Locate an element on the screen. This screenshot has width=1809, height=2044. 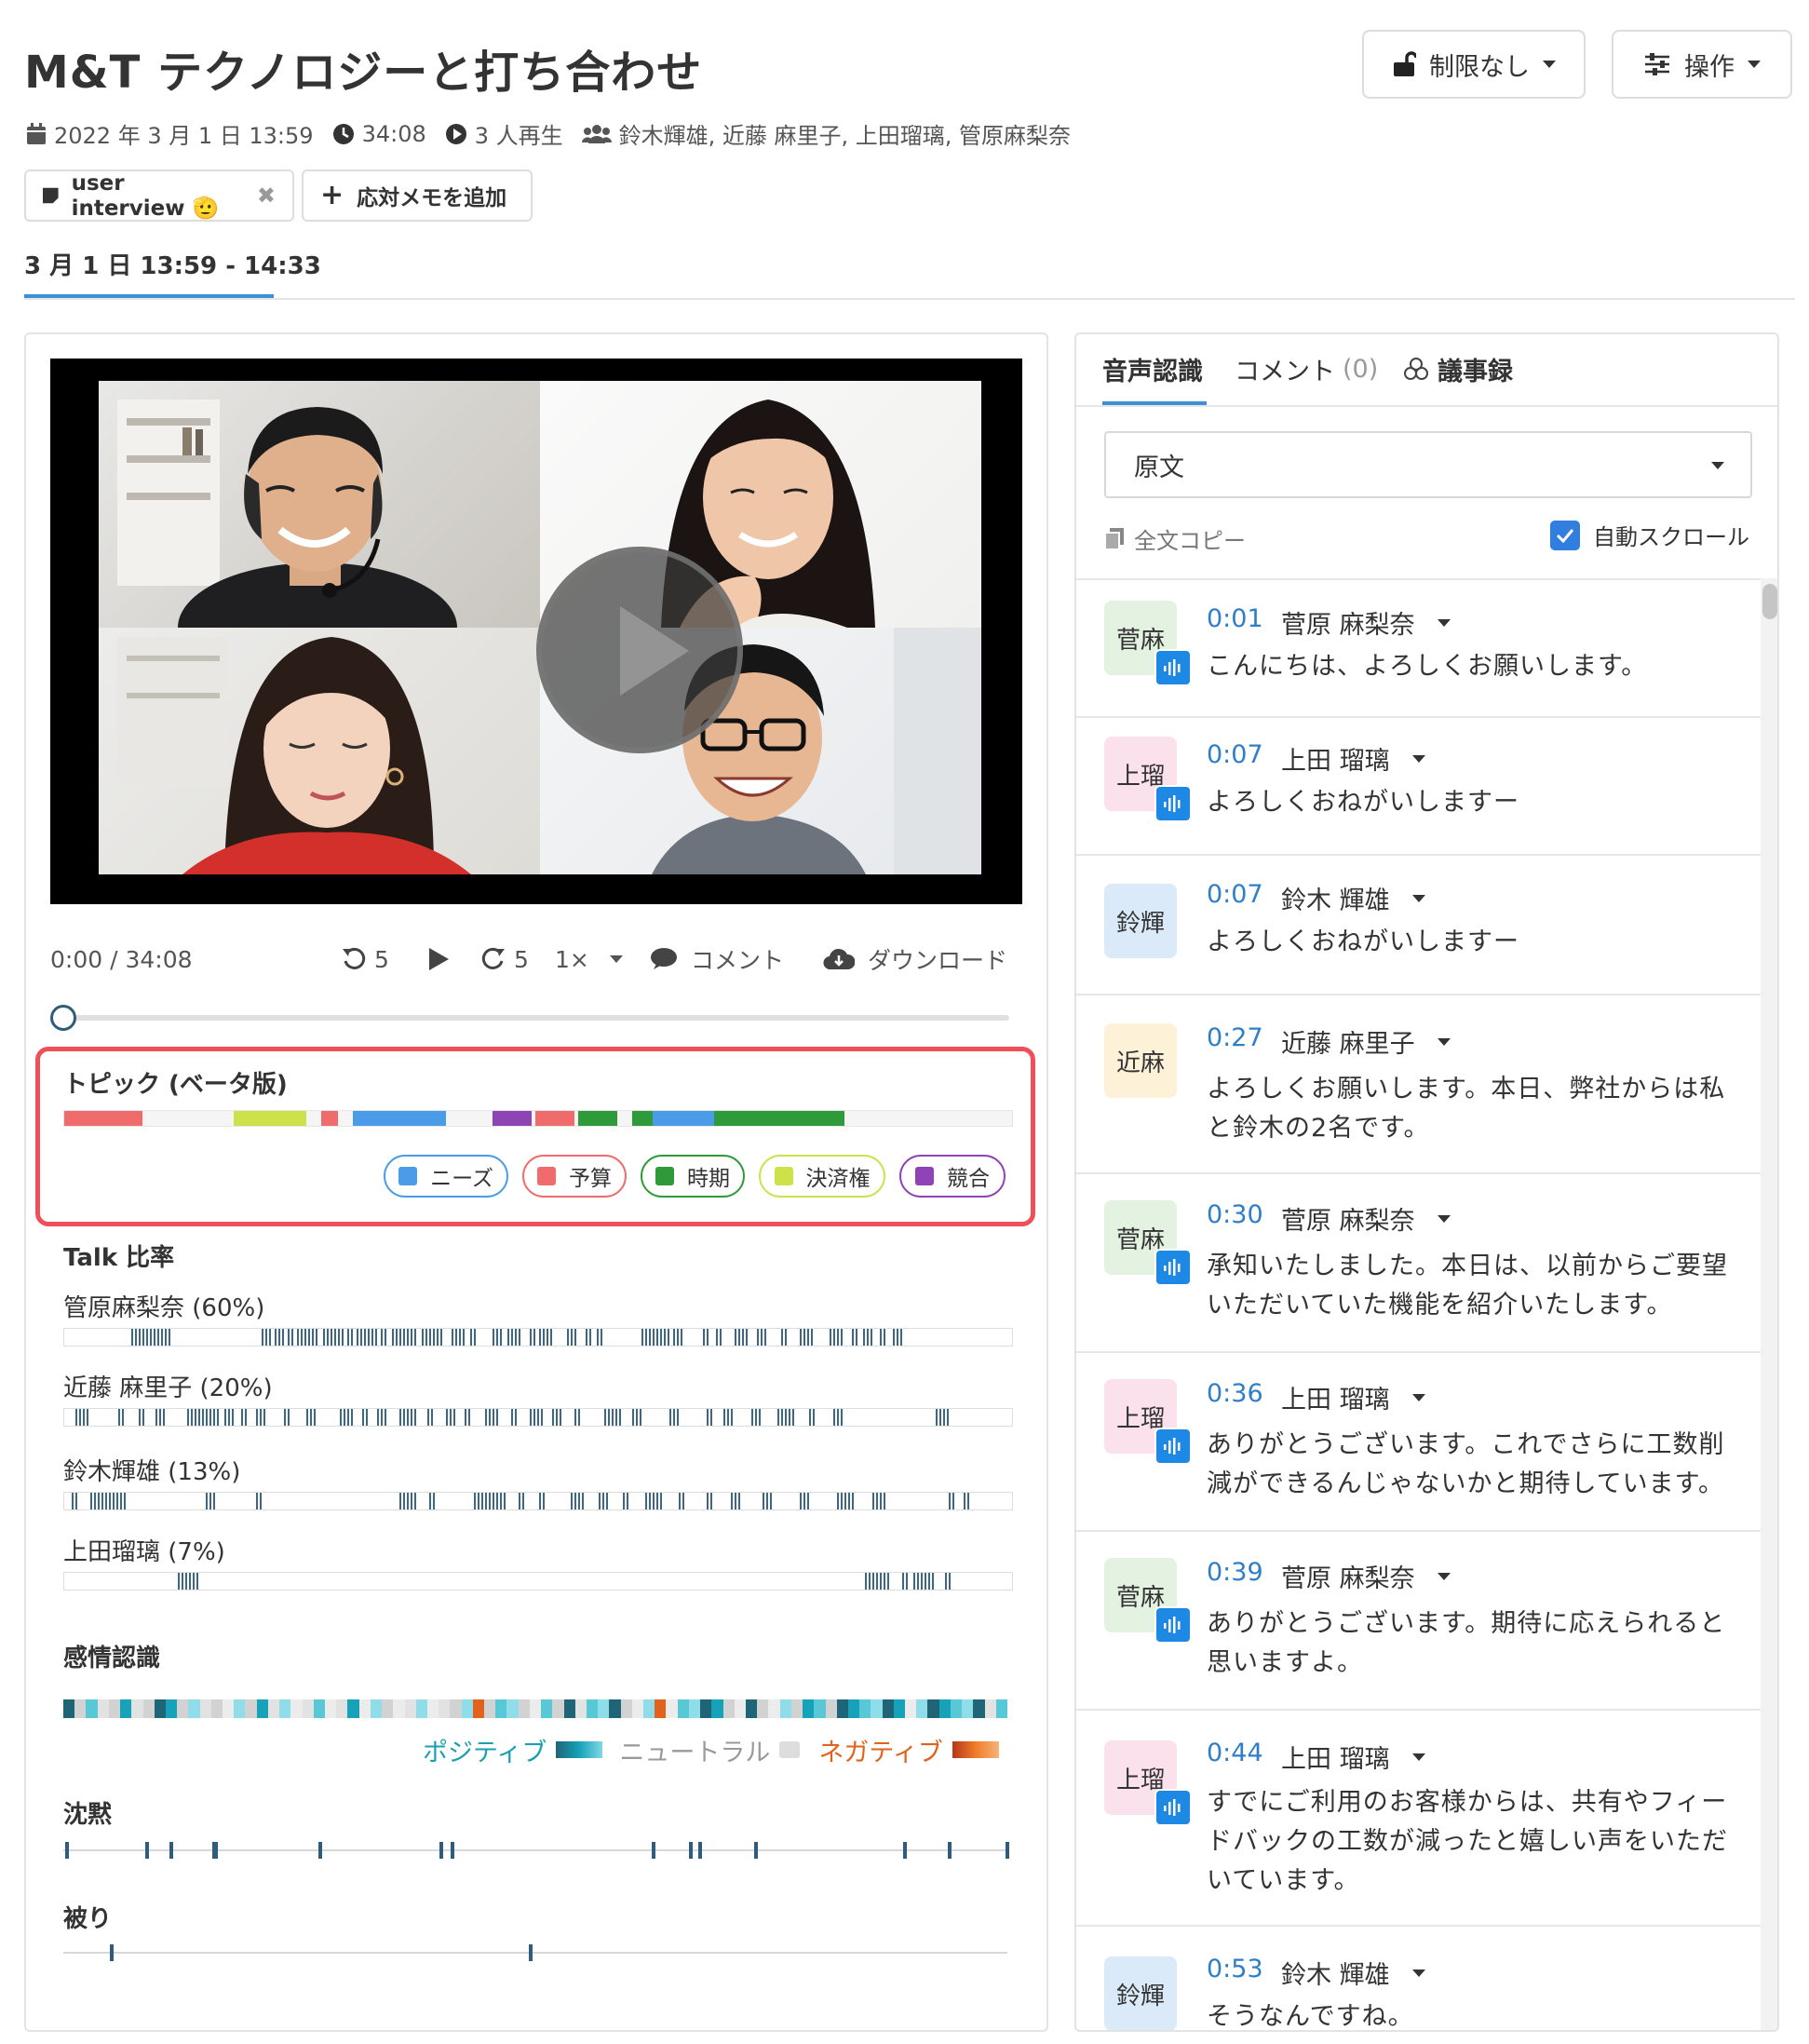
copy-all-button: 全文コピー is located at coordinates (1175, 538).